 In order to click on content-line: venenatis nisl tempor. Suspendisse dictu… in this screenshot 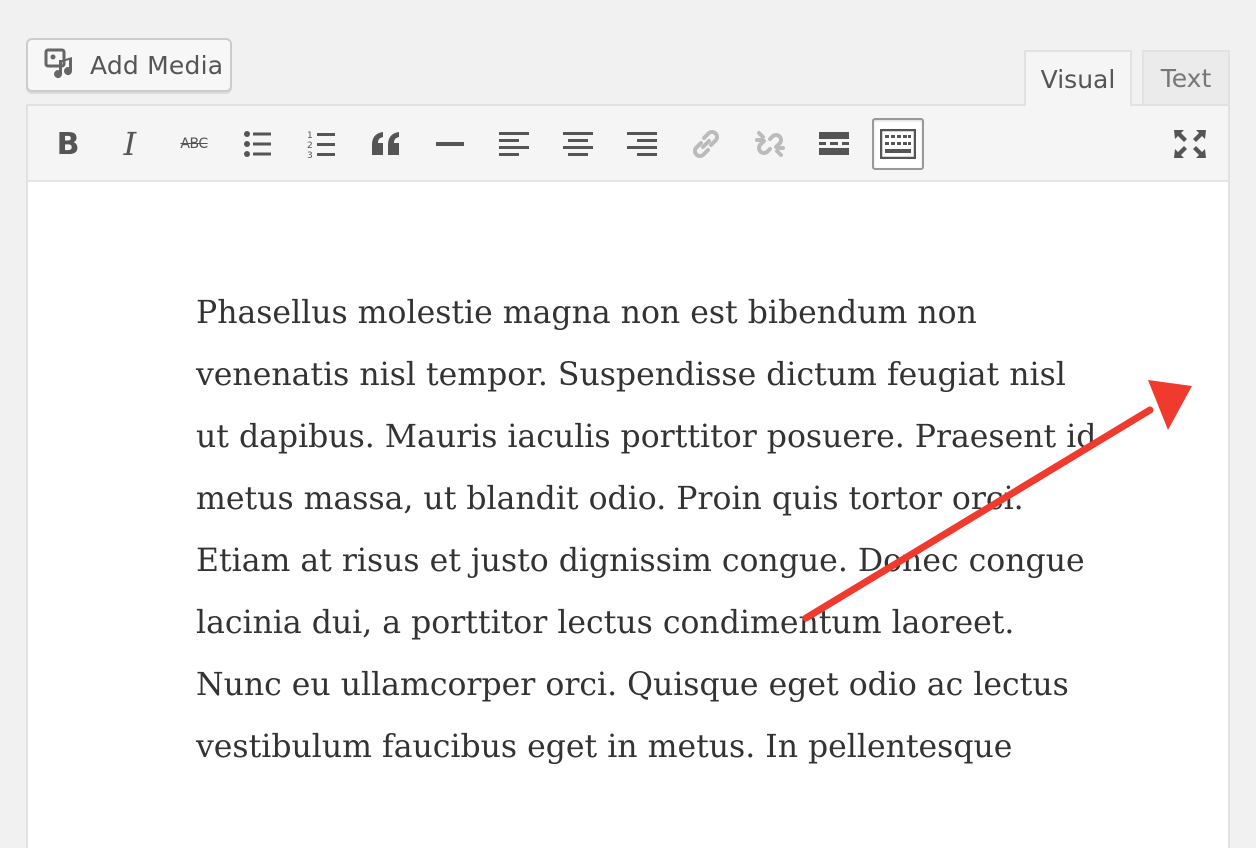, I will do `click(631, 375)`.